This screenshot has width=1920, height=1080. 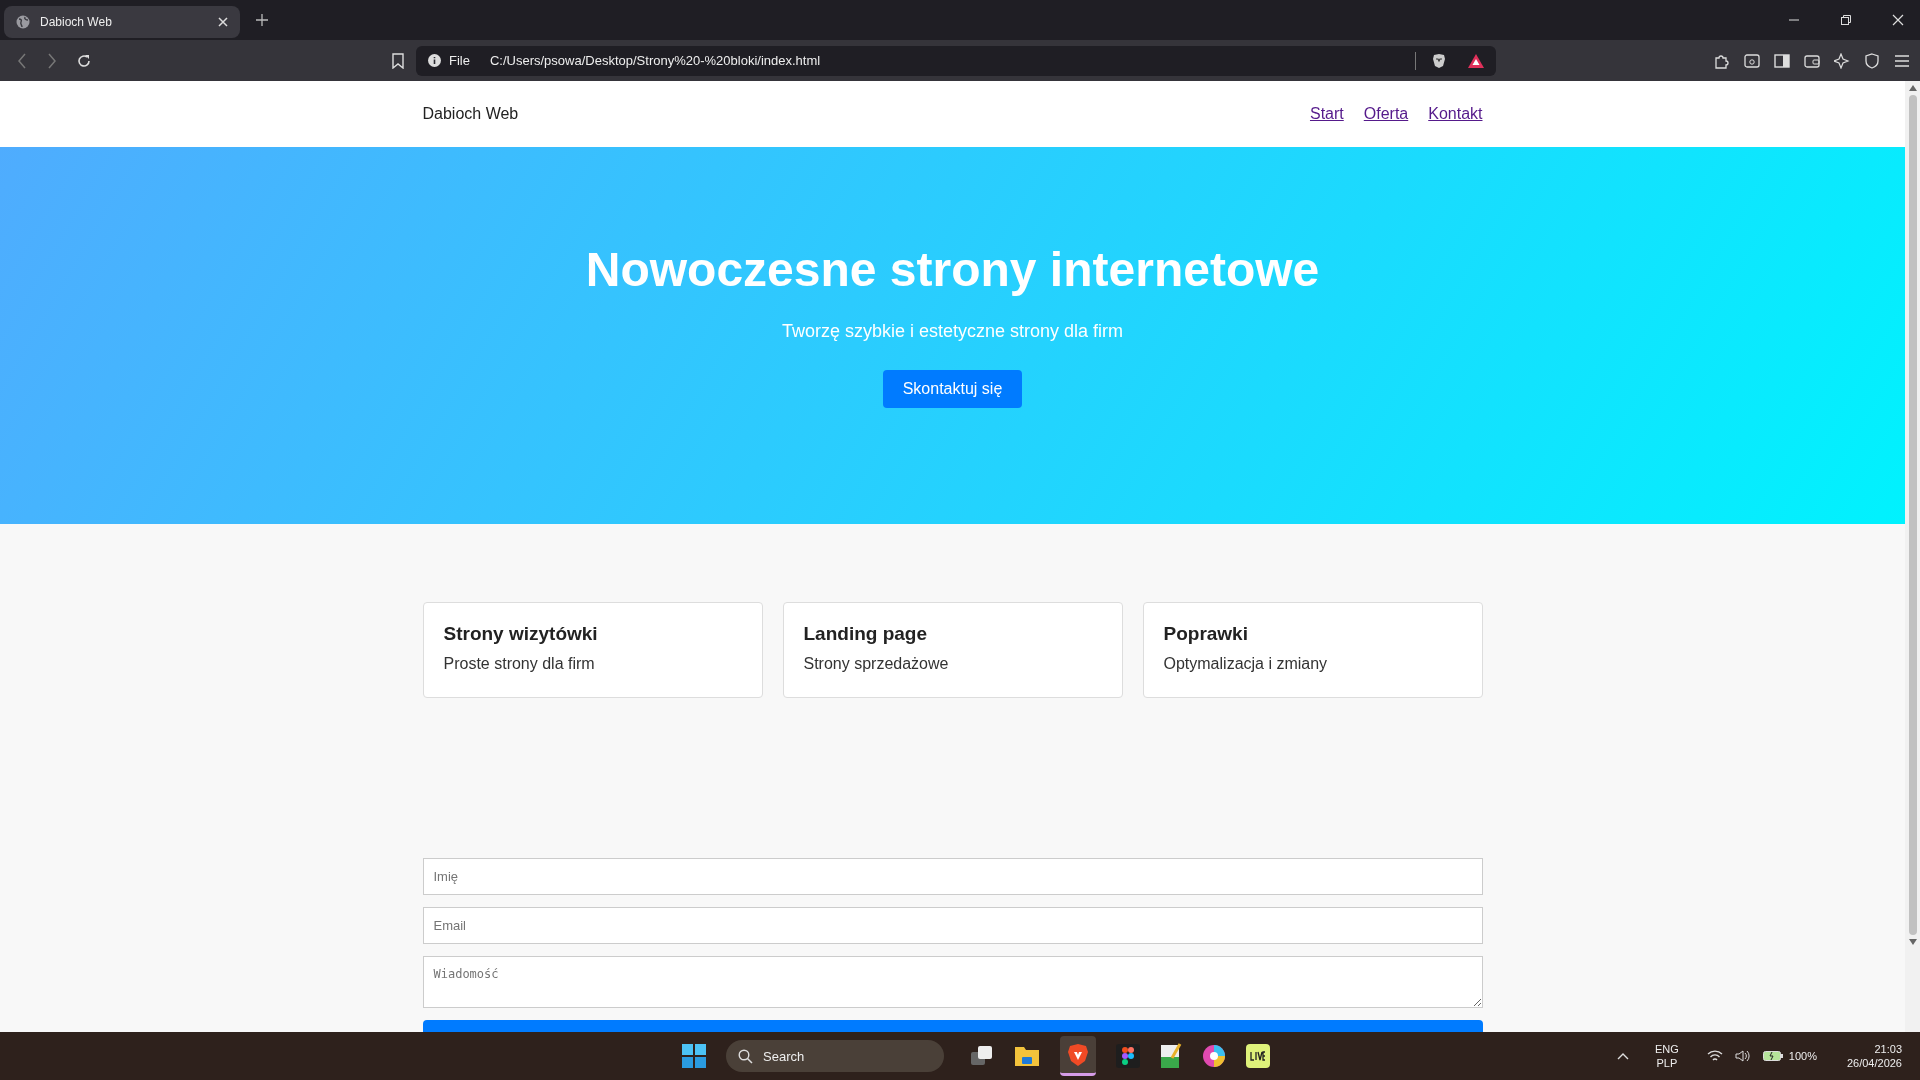 I want to click on browser-tab: Dabioch Web, so click(x=122, y=22).